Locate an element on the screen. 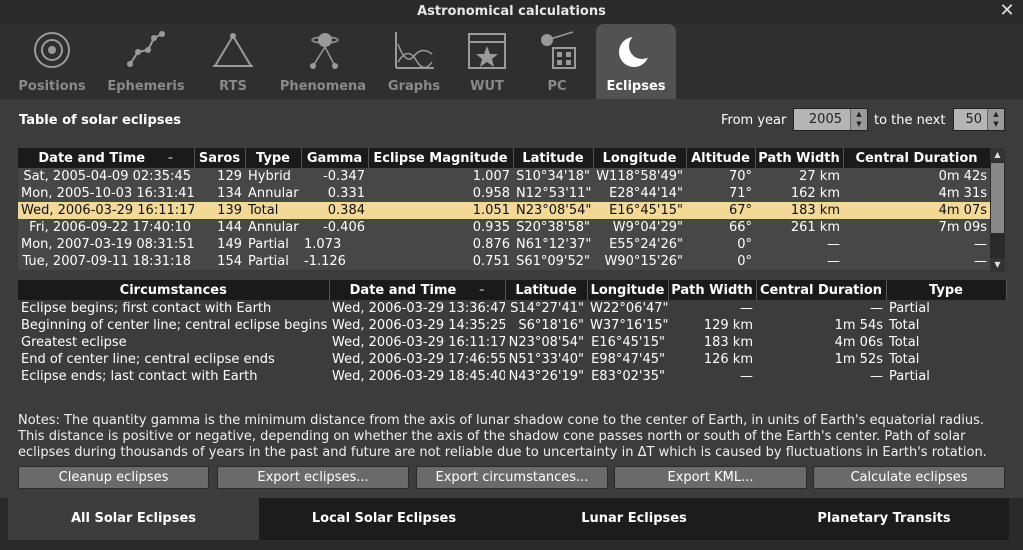 This screenshot has height=550, width=1023. cell-altitude: 67° is located at coordinates (720, 210).